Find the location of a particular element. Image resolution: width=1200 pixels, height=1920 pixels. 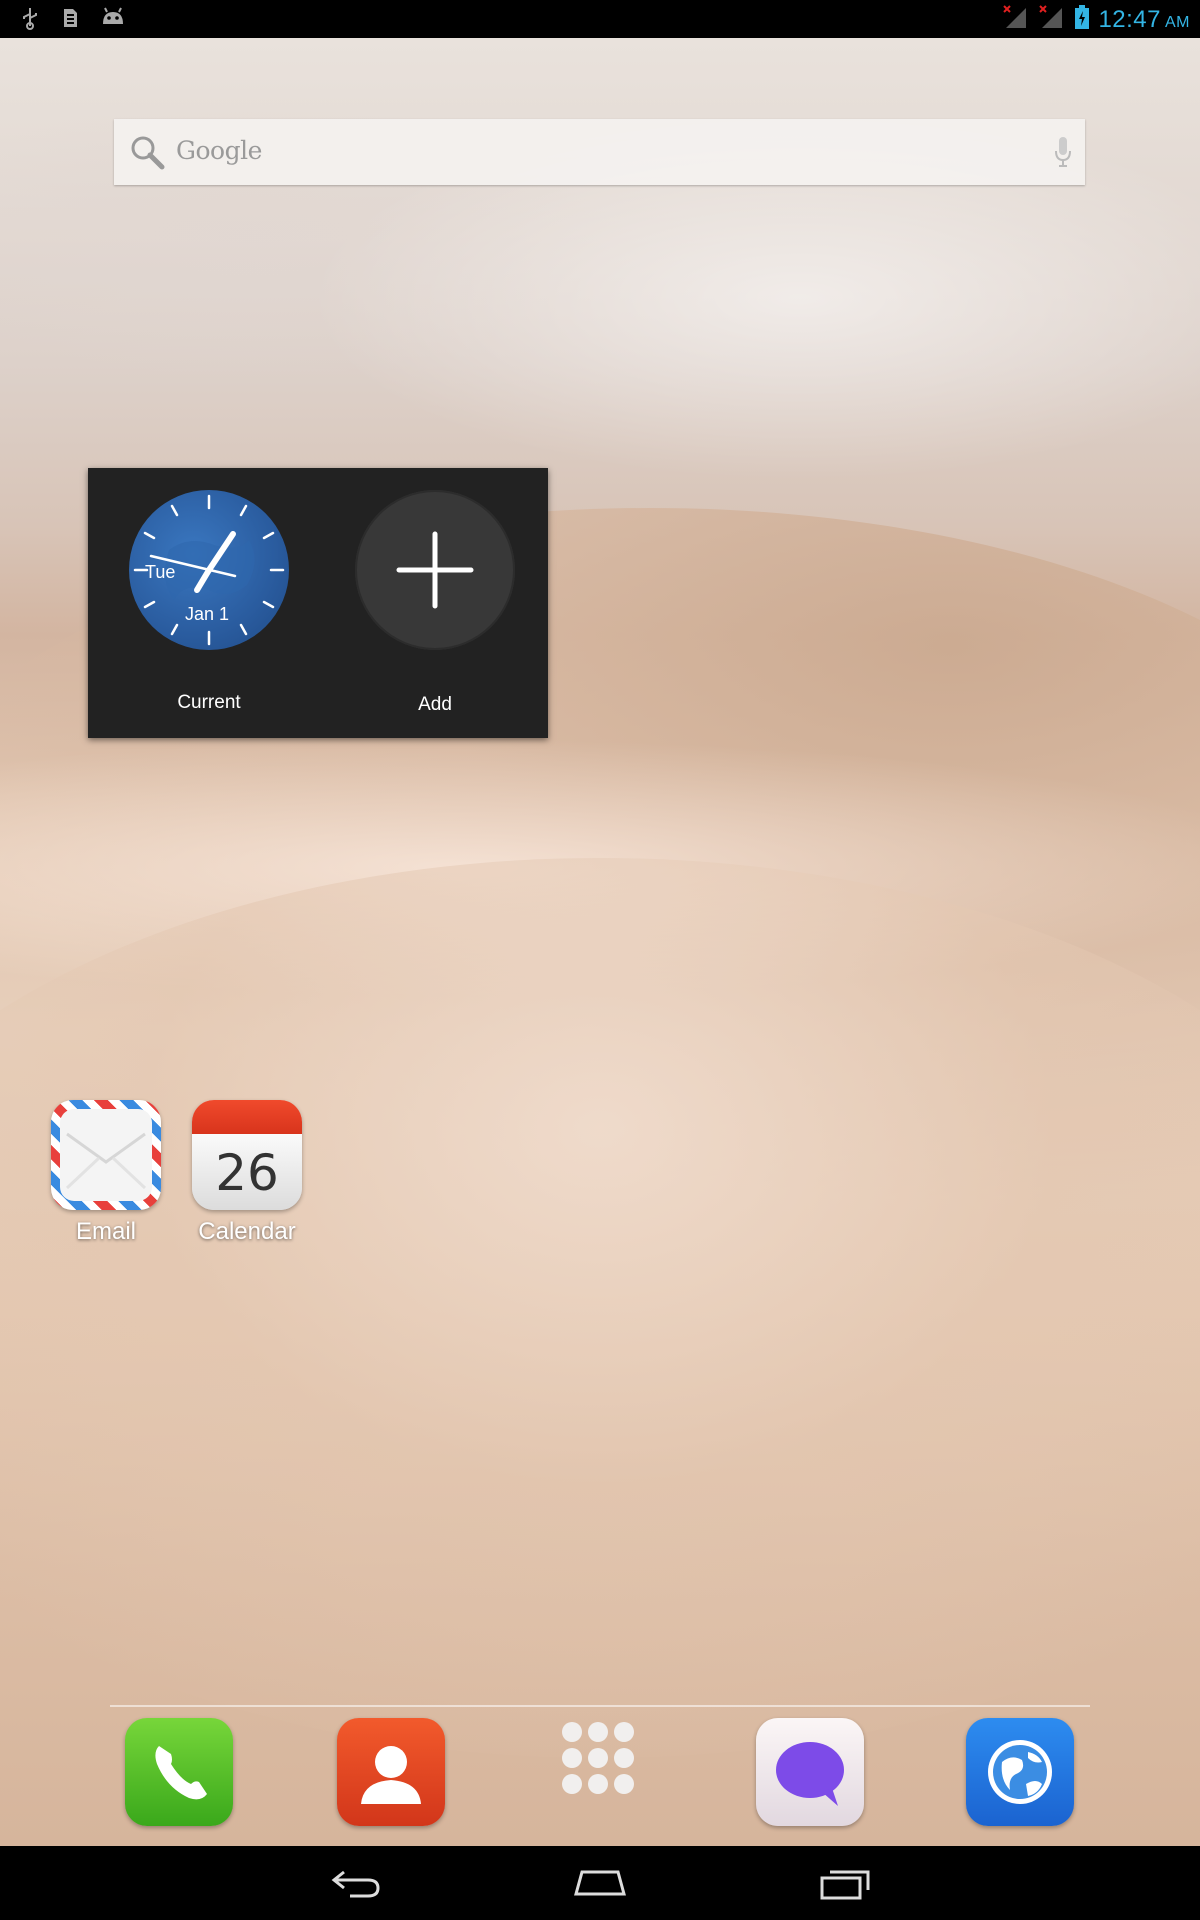

calendar-label: Calendar is located at coordinates (247, 1231).